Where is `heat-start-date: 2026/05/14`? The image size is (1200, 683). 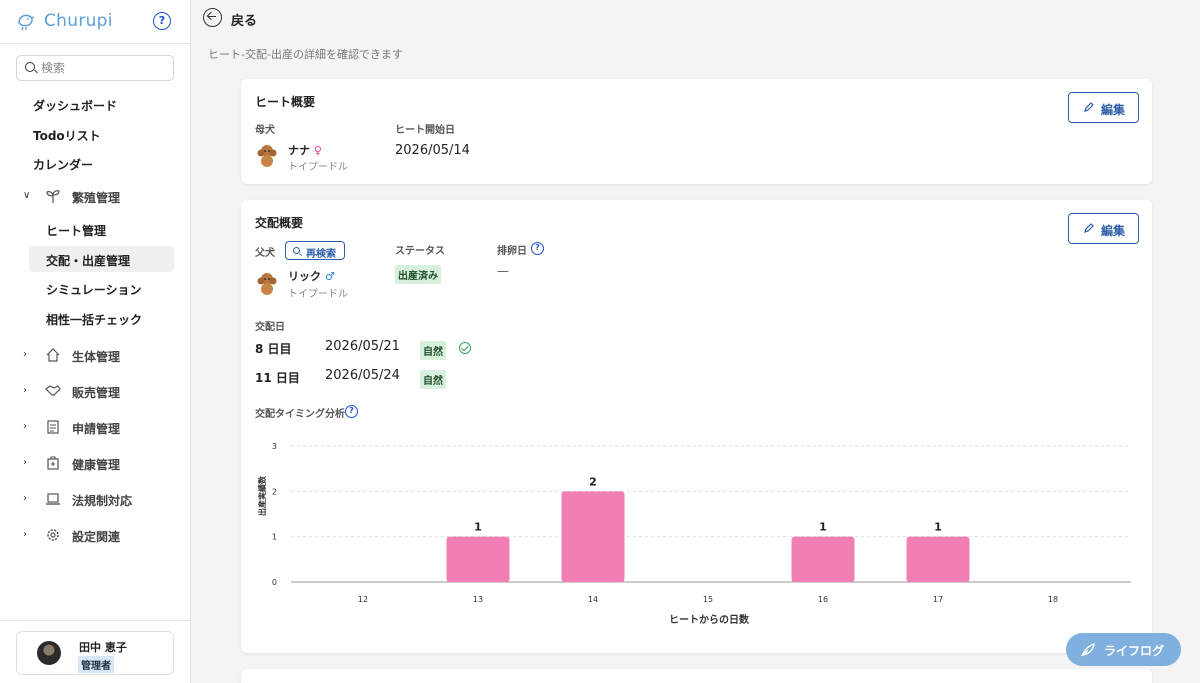 heat-start-date: 2026/05/14 is located at coordinates (432, 150).